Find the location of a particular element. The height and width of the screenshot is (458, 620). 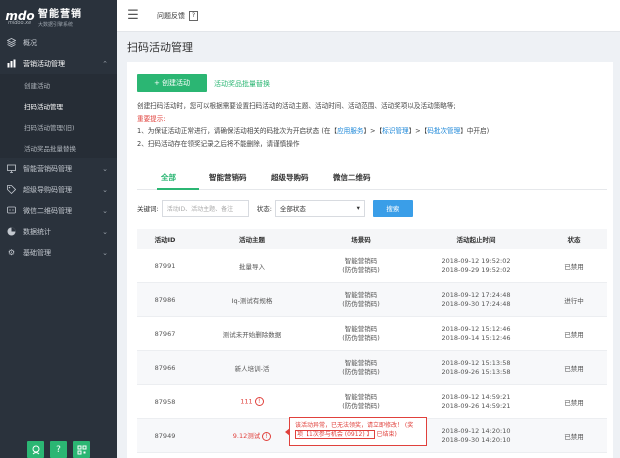

feedback-link: 问题反馈 ? is located at coordinates (177, 15).